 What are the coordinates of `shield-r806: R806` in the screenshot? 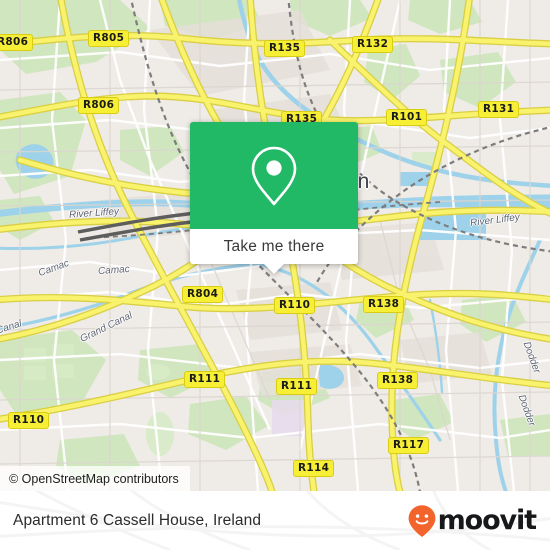 It's located at (99, 105).